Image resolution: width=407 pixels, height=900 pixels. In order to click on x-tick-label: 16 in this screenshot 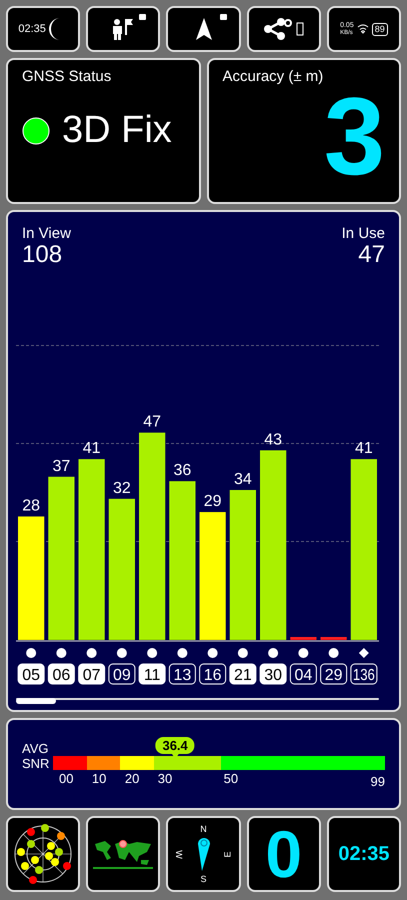, I will do `click(213, 675)`.